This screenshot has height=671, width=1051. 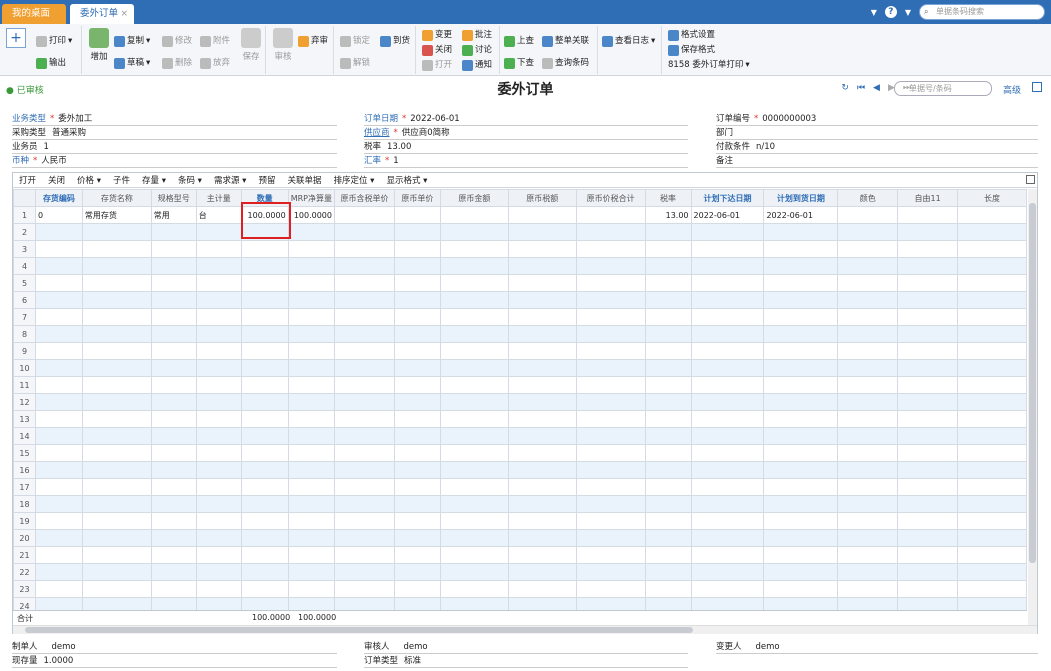 What do you see at coordinates (89, 180) in the screenshot?
I see `grid-price-button: 价格 ▾` at bounding box center [89, 180].